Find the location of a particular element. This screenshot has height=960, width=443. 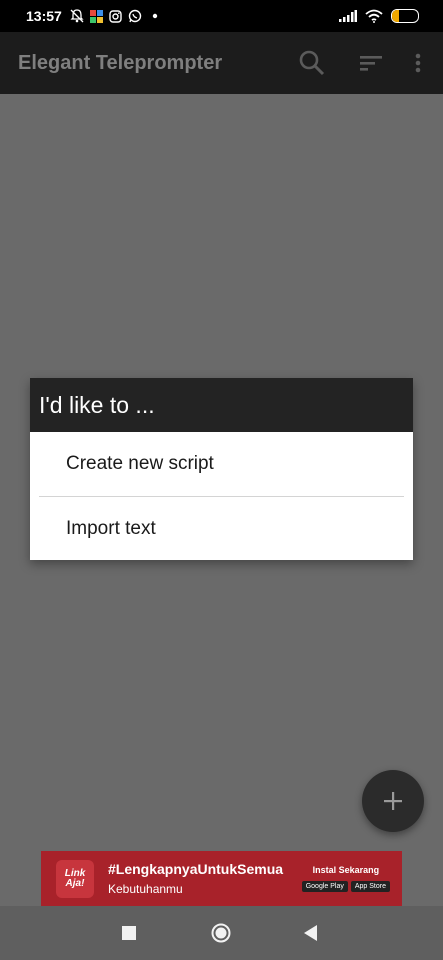

system-indicators: 27 is located at coordinates (379, 16).